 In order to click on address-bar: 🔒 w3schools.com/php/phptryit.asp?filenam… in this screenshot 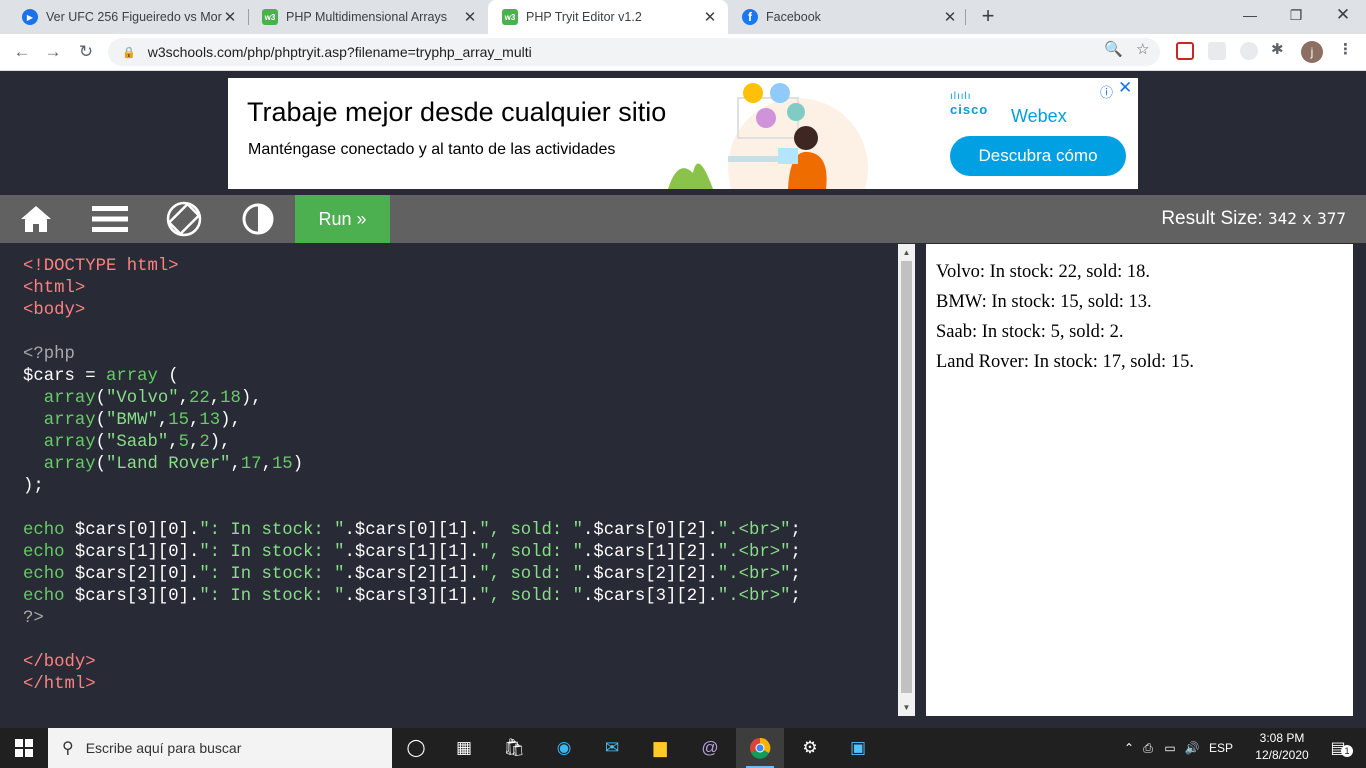, I will do `click(634, 52)`.